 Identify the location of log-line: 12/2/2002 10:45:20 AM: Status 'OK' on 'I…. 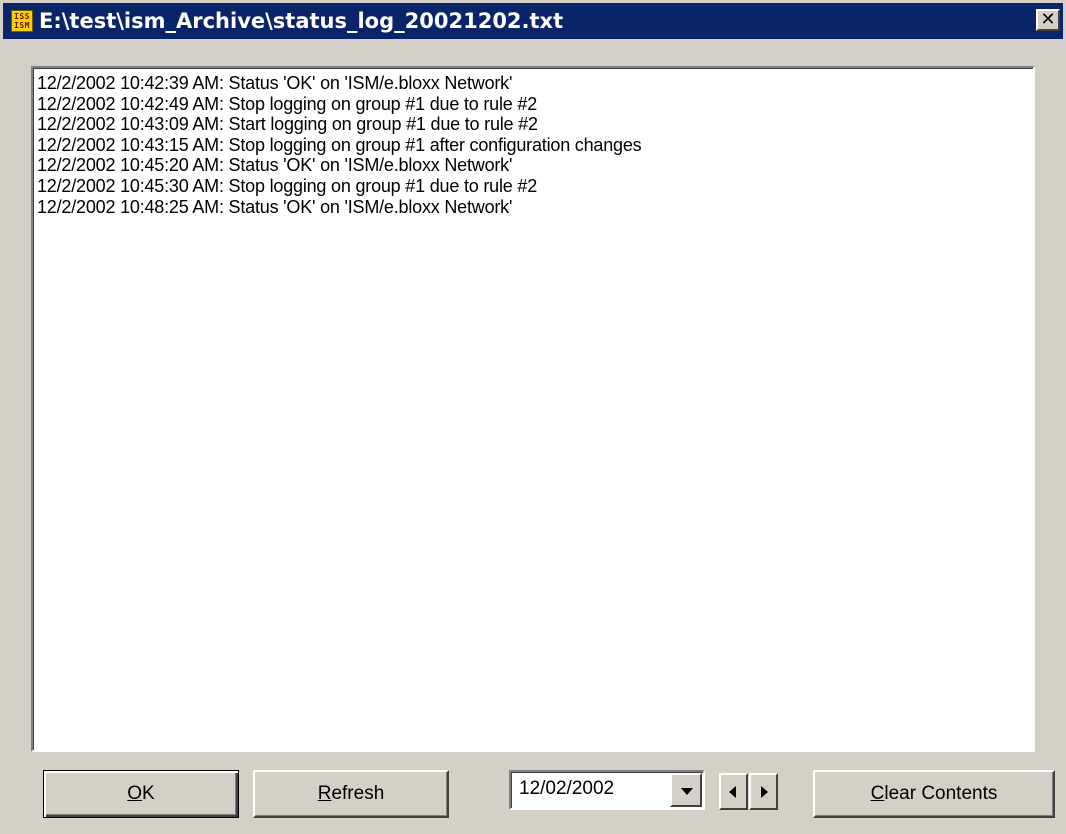
(275, 165).